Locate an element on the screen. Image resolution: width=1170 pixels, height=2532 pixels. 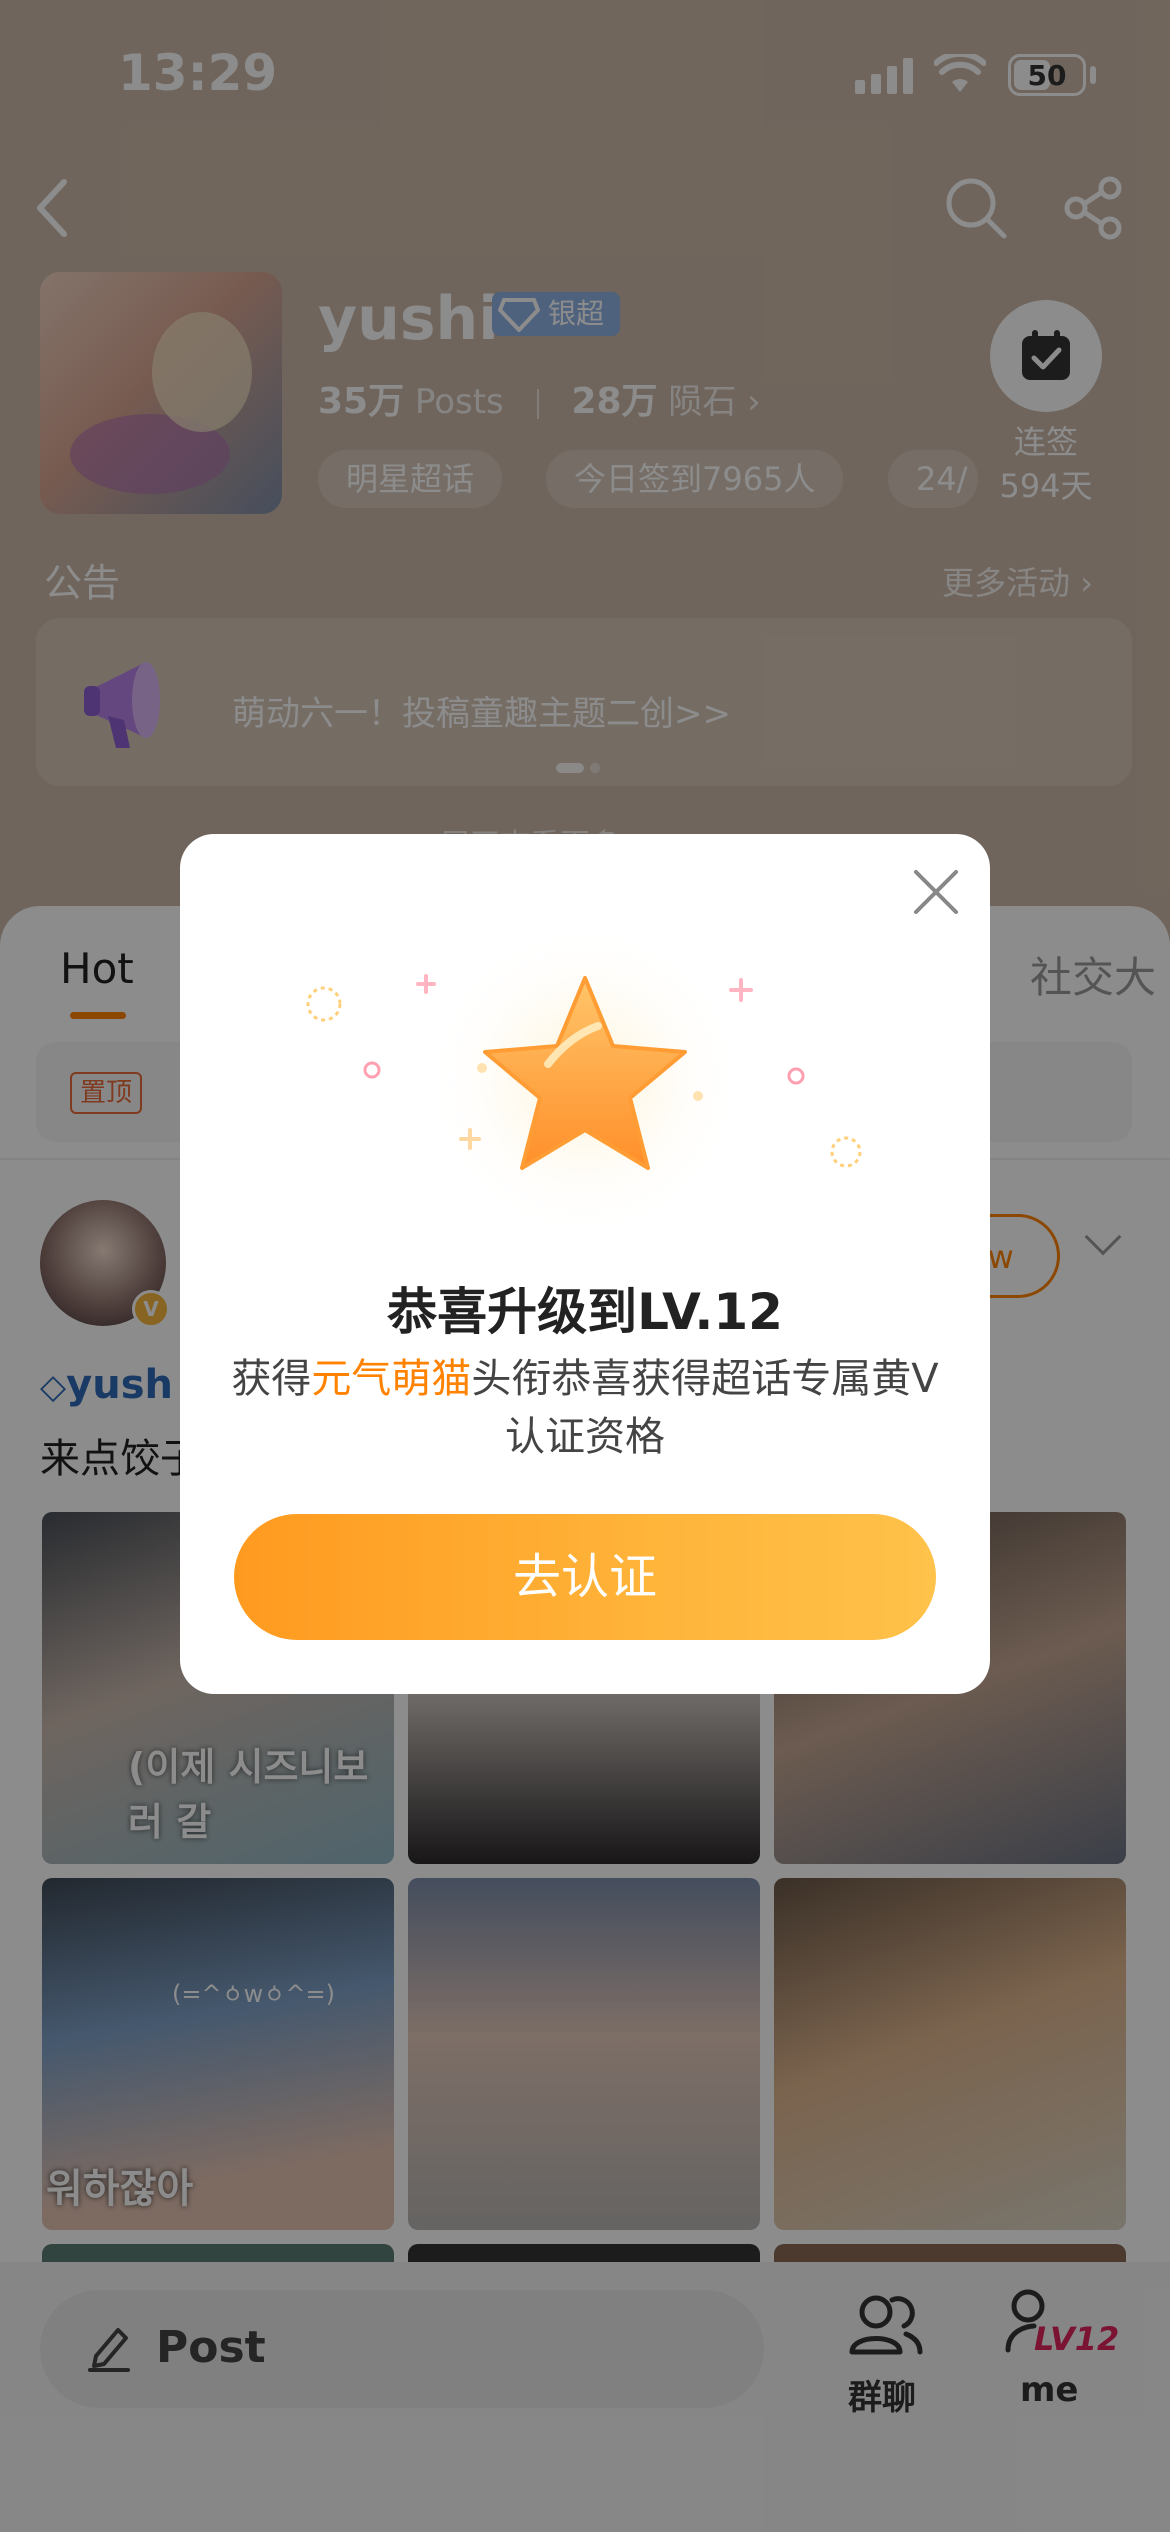
dialog-description: 获得元气萌猫头衔恭喜获得超话专属黄V认证资格 is located at coordinates (585, 1408).